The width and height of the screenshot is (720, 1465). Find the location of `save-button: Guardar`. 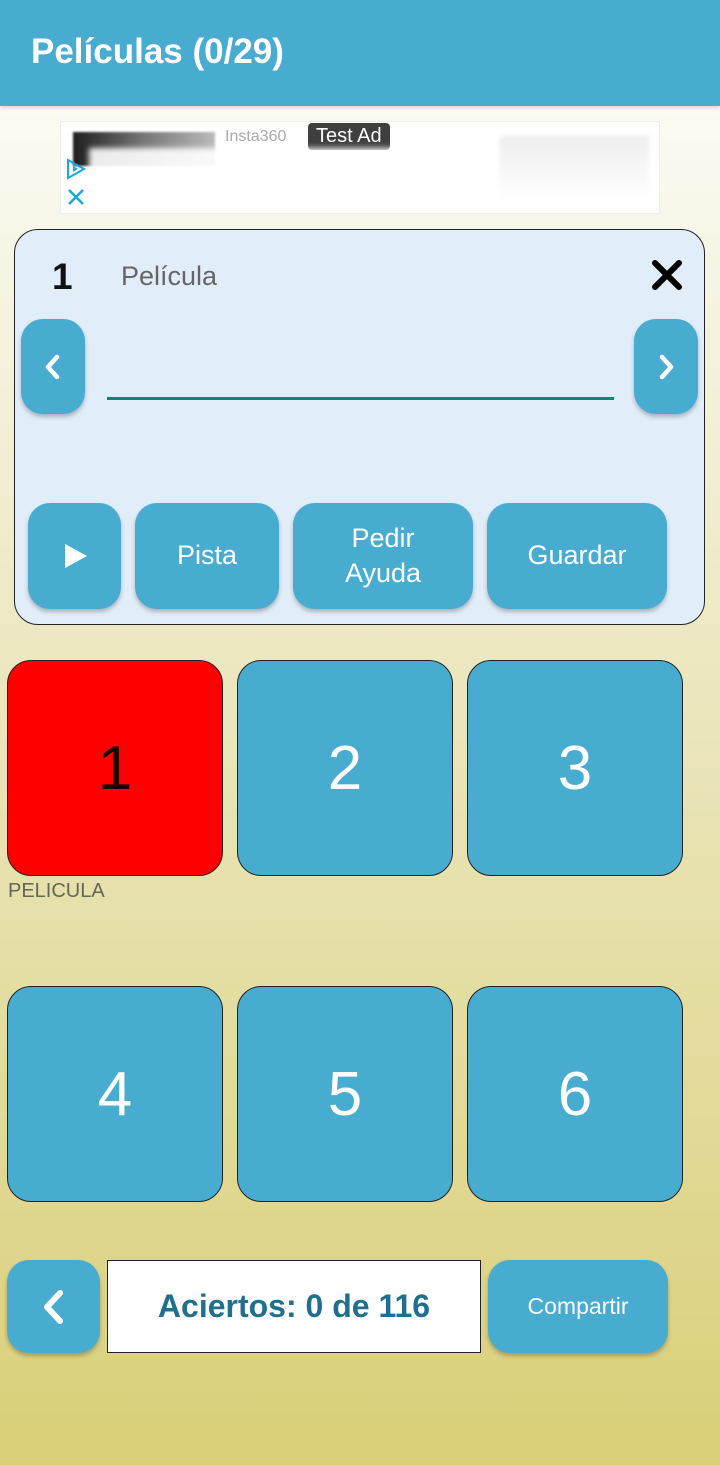

save-button: Guardar is located at coordinates (577, 556).